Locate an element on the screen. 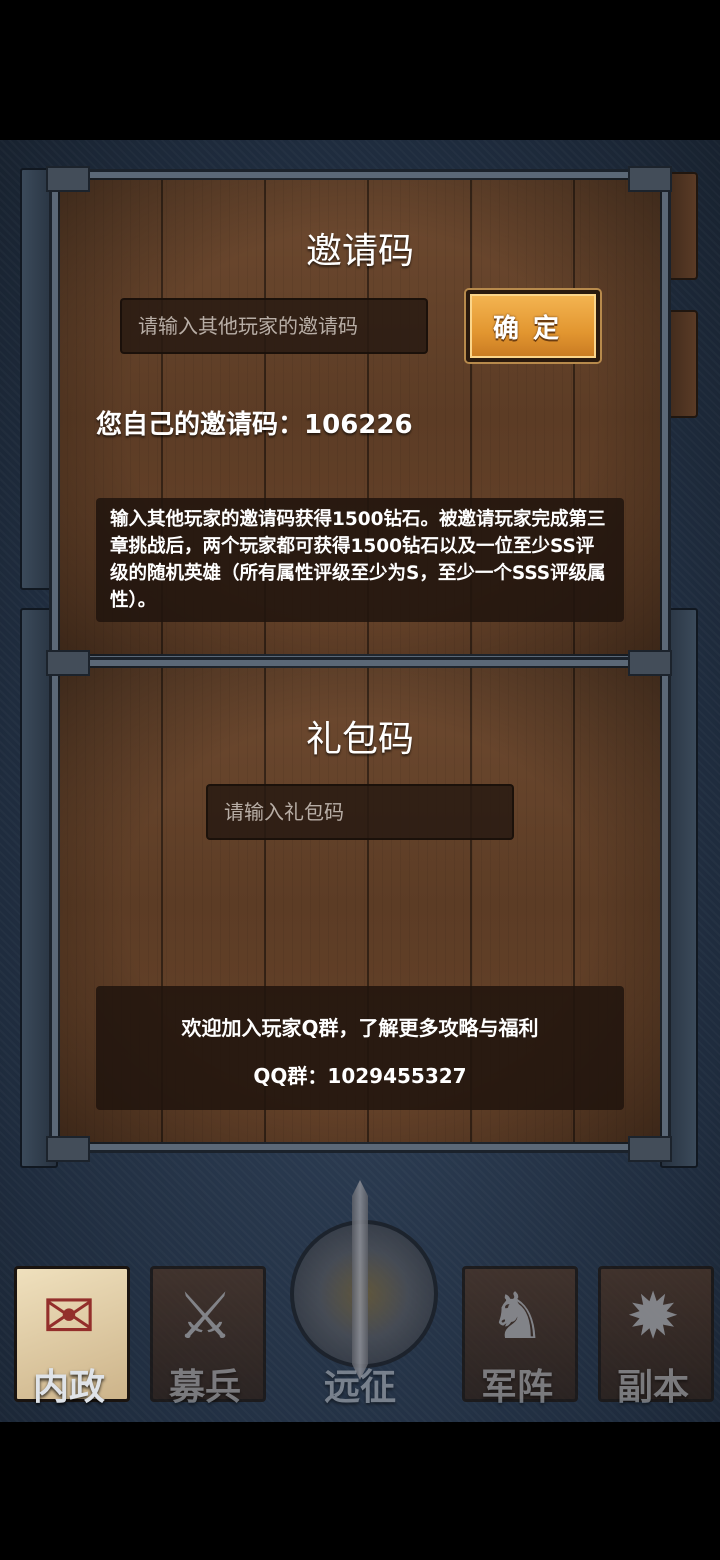 This screenshot has height=1560, width=720. status-bar-area is located at coordinates (360, 70).